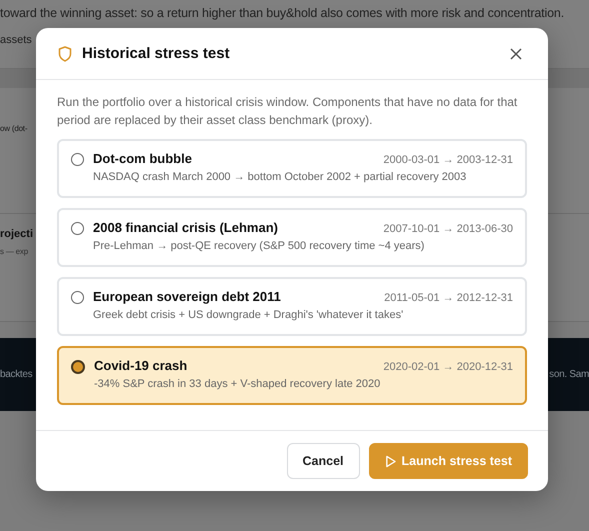  I want to click on scenario-option: 2008 financial crisis (Lehman) 2007-10-01 → 2013-06-30 Pre-Lehman → post-QE recovery (S&P 500 recovery time ~4 years), so click(292, 237).